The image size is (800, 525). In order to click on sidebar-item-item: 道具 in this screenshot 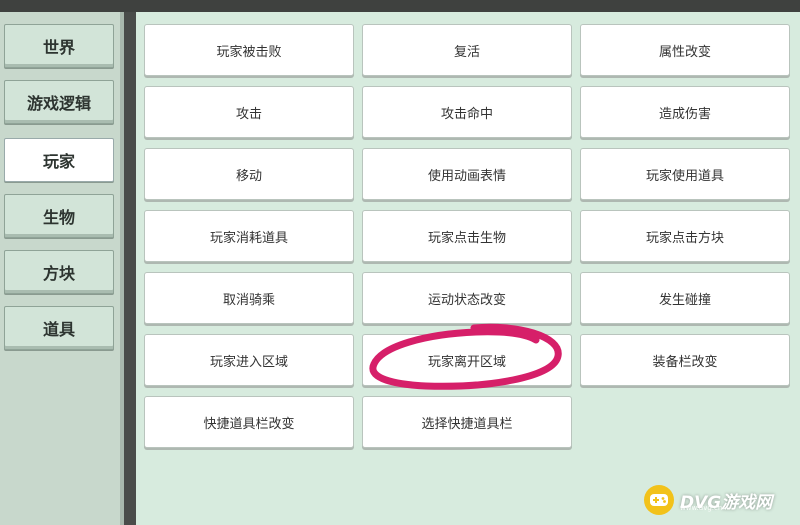, I will do `click(59, 328)`.